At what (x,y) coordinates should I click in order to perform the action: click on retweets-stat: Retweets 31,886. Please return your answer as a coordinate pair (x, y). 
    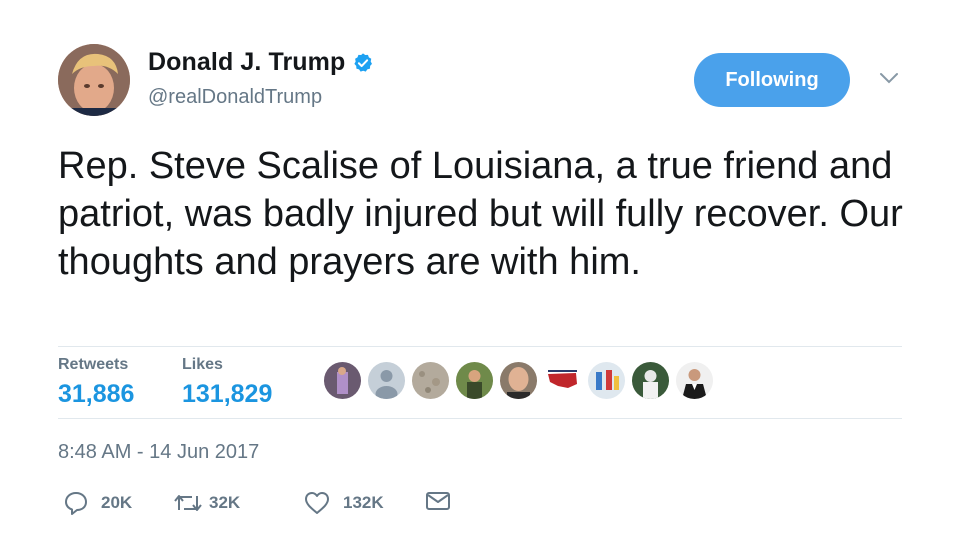
    Looking at the image, I should click on (96, 382).